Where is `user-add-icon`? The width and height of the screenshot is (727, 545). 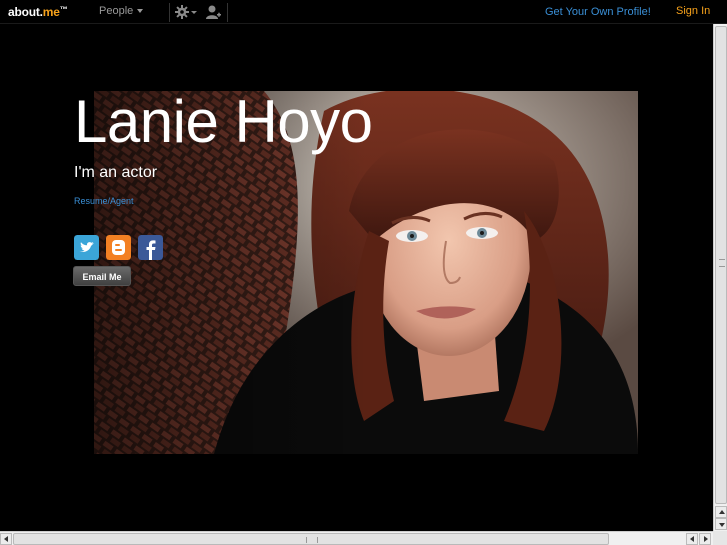 user-add-icon is located at coordinates (213, 12).